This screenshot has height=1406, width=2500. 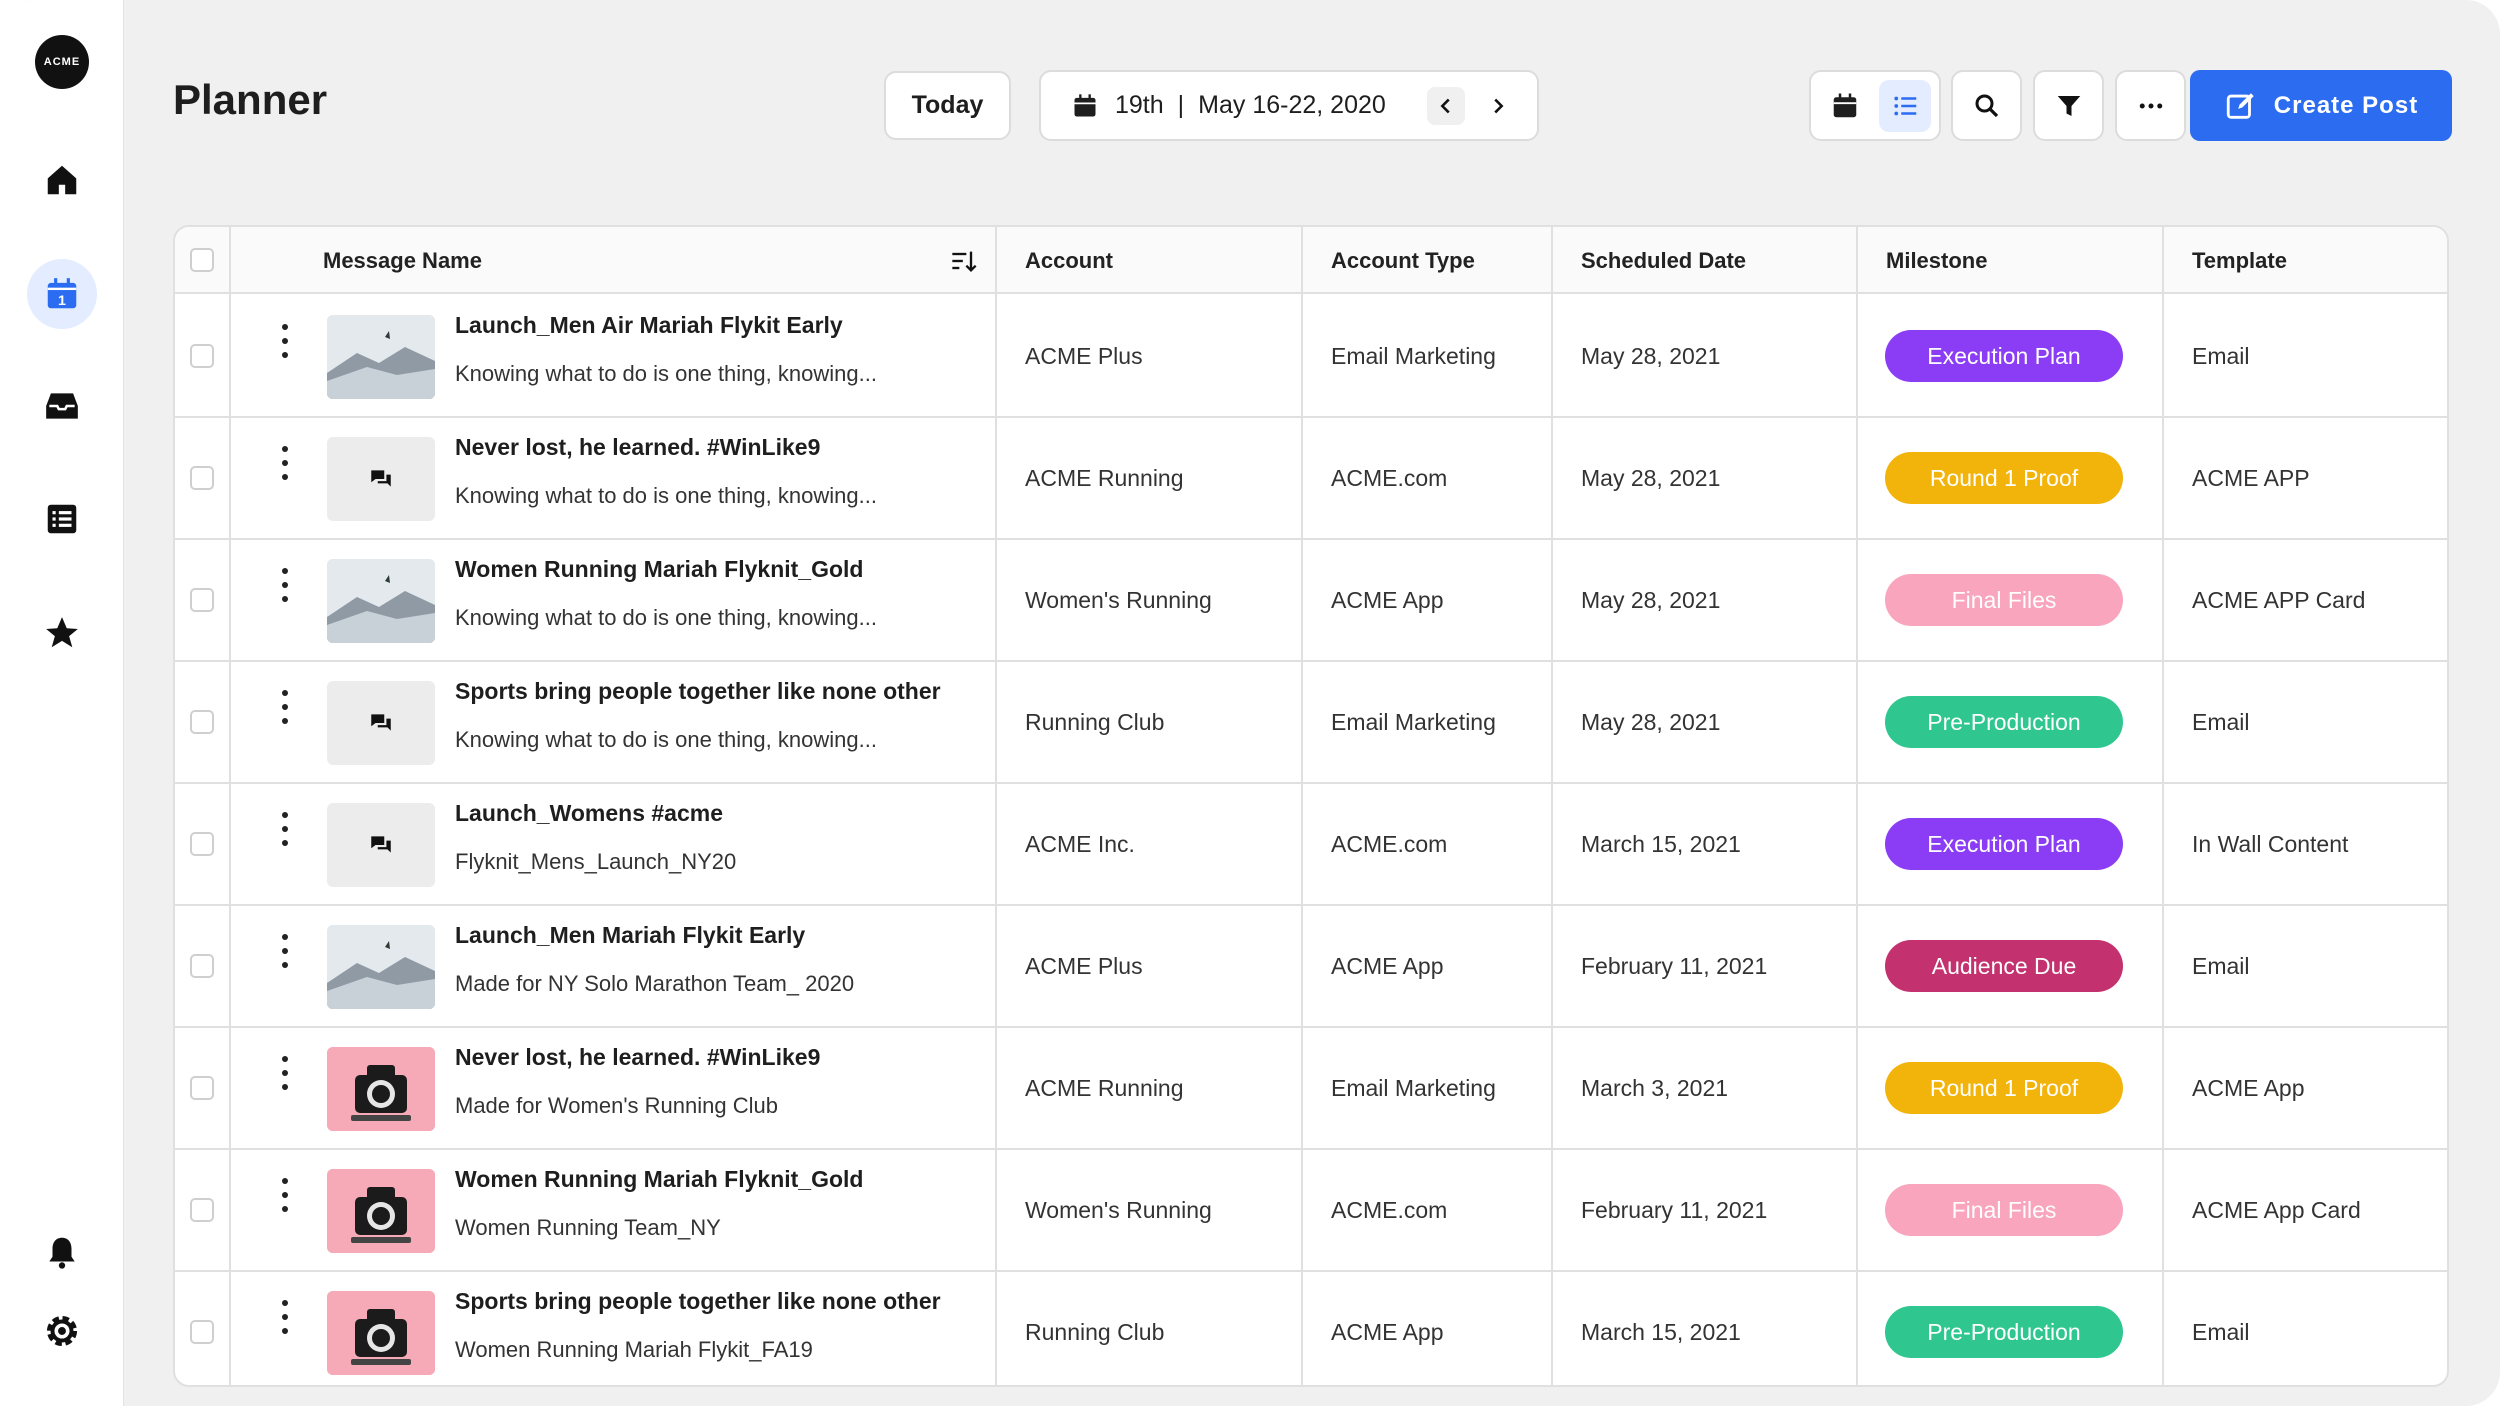 What do you see at coordinates (1413, 722) in the screenshot?
I see `account-type-cell: Email Marketing` at bounding box center [1413, 722].